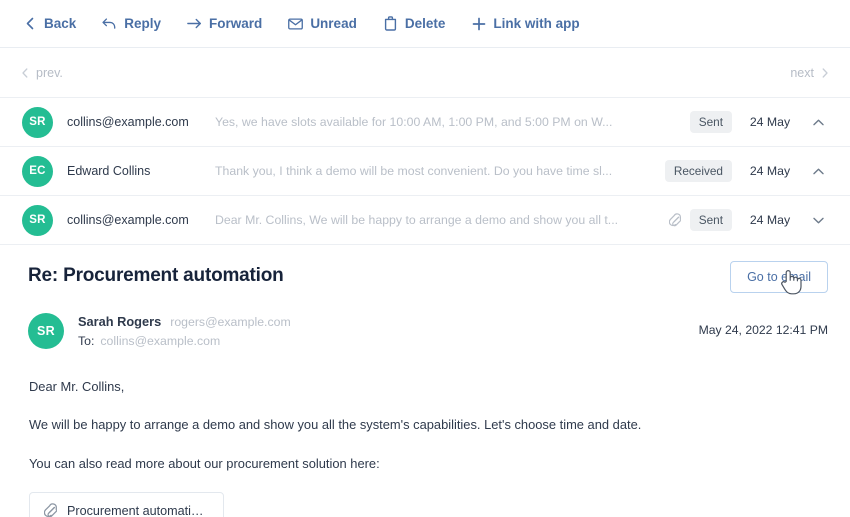 This screenshot has height=517, width=850. What do you see at coordinates (86, 341) in the screenshot?
I see `to-label: To:` at bounding box center [86, 341].